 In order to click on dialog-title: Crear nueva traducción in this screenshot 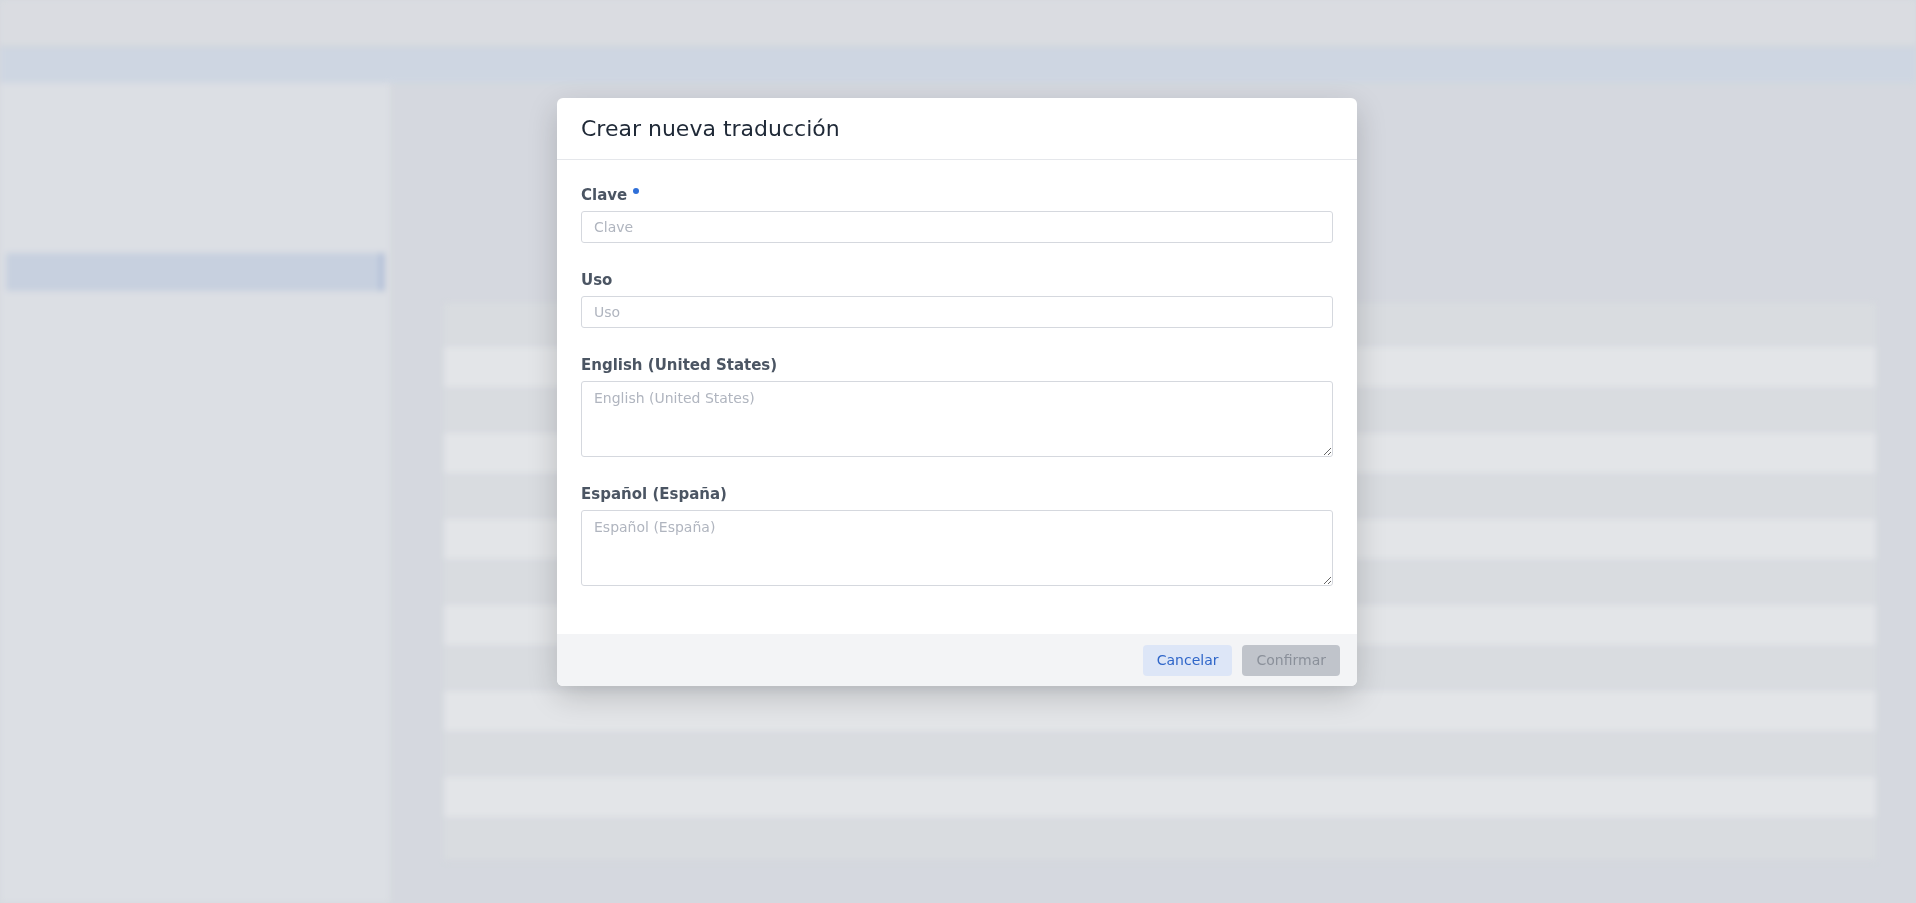, I will do `click(710, 128)`.